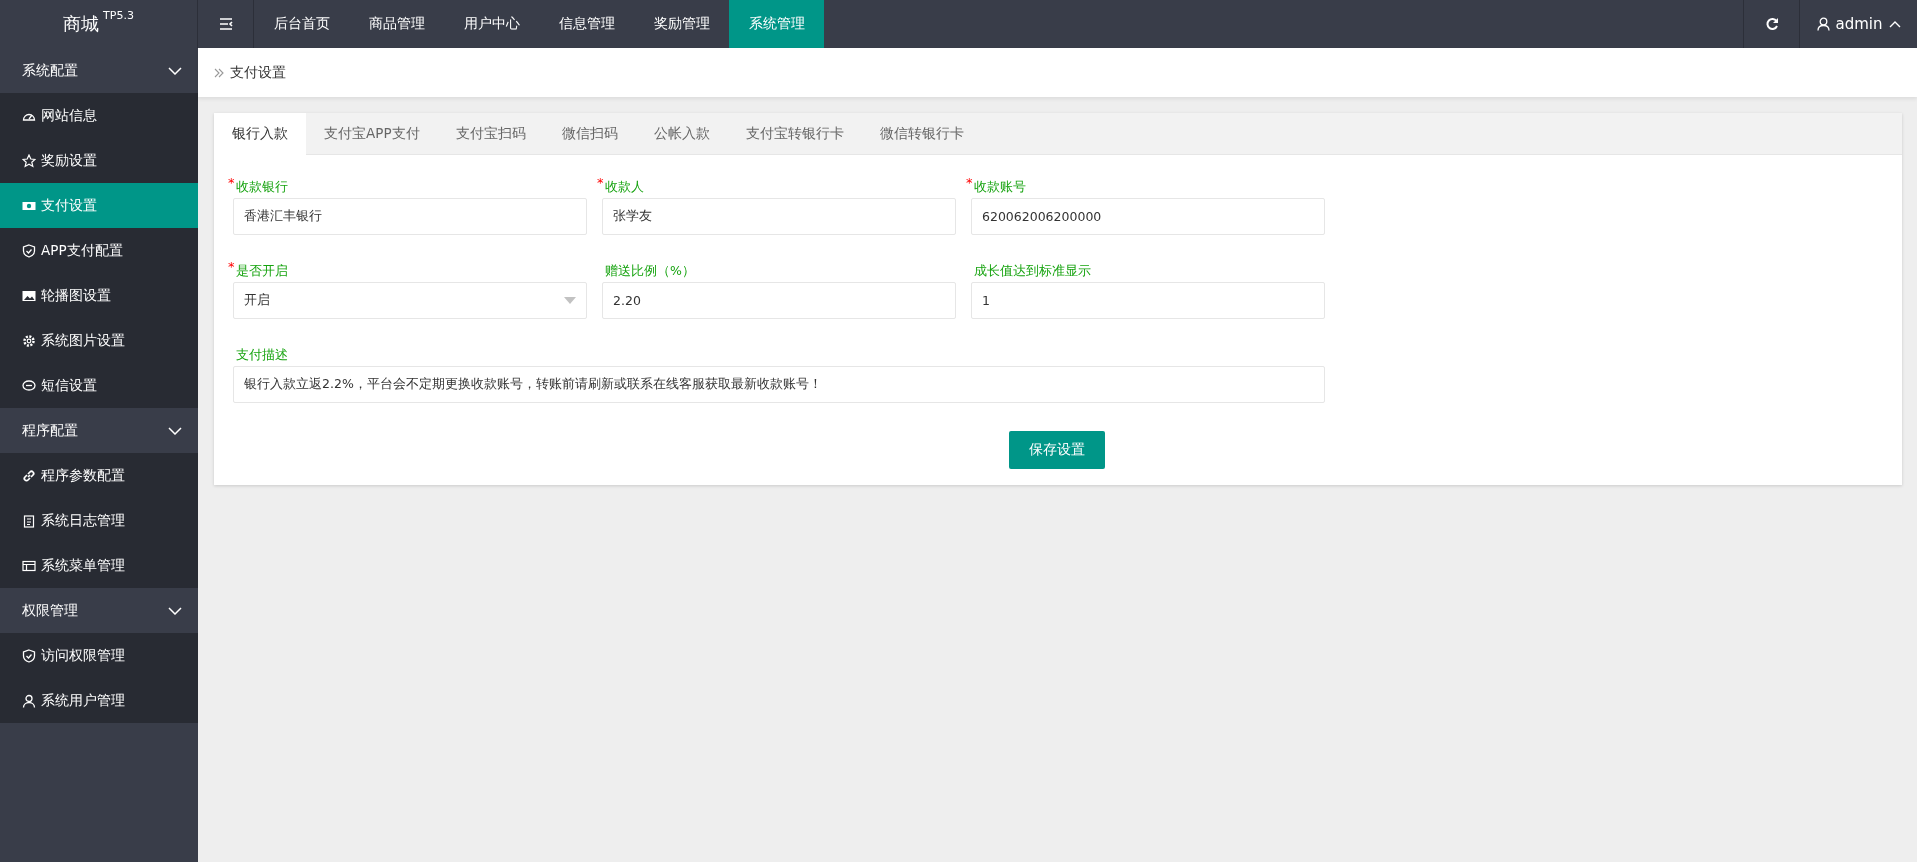 The height and width of the screenshot is (862, 1917). Describe the element at coordinates (99, 340) in the screenshot. I see `sidebar-item: 系统图片设置` at that location.